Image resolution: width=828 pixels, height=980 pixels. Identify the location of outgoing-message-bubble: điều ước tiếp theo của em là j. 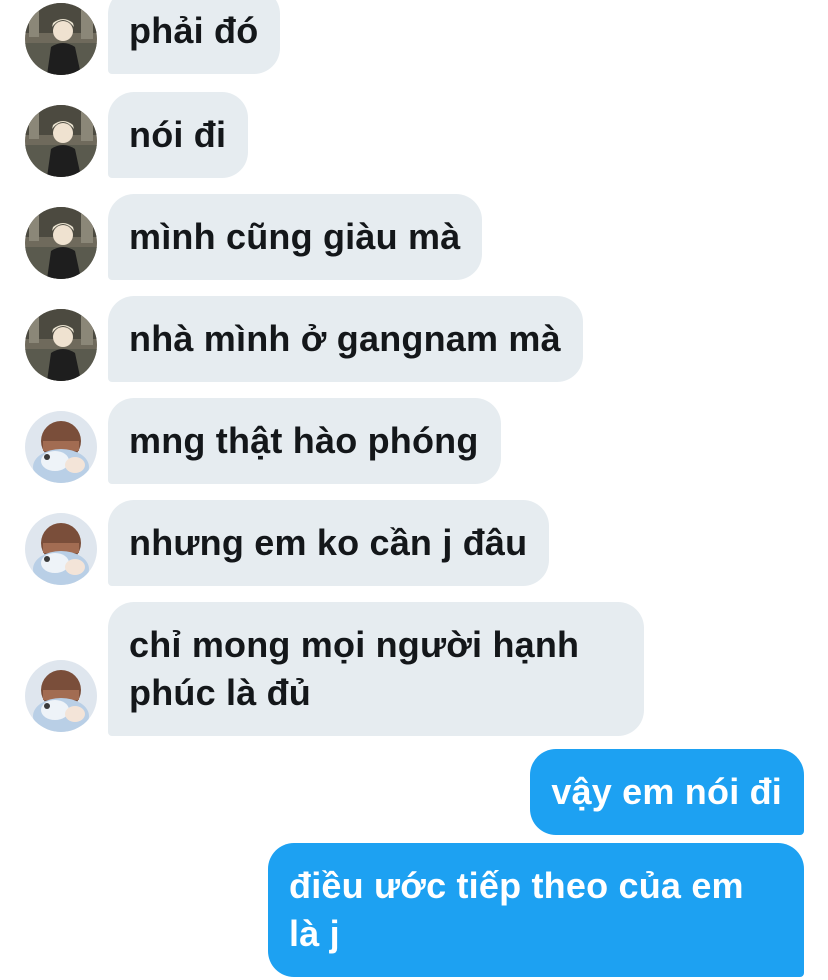
(536, 910).